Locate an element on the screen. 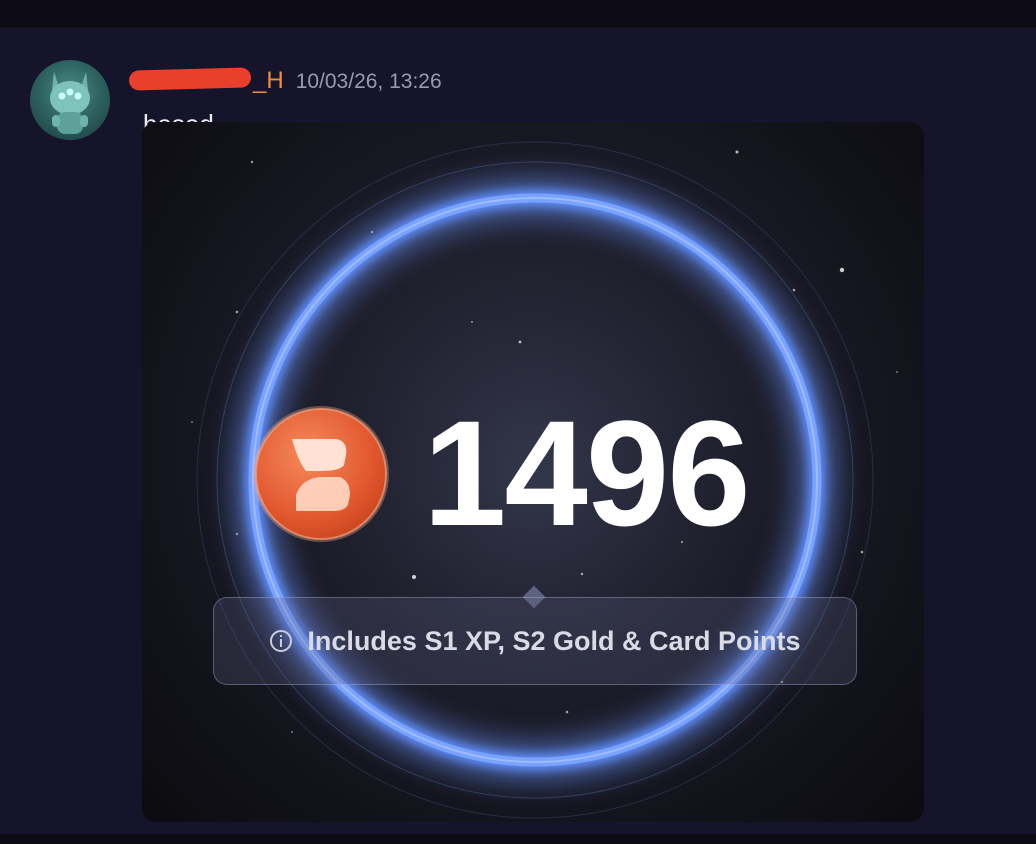  info-text: Includes S1 XP, S2 Gold & Card Points is located at coordinates (554, 640).